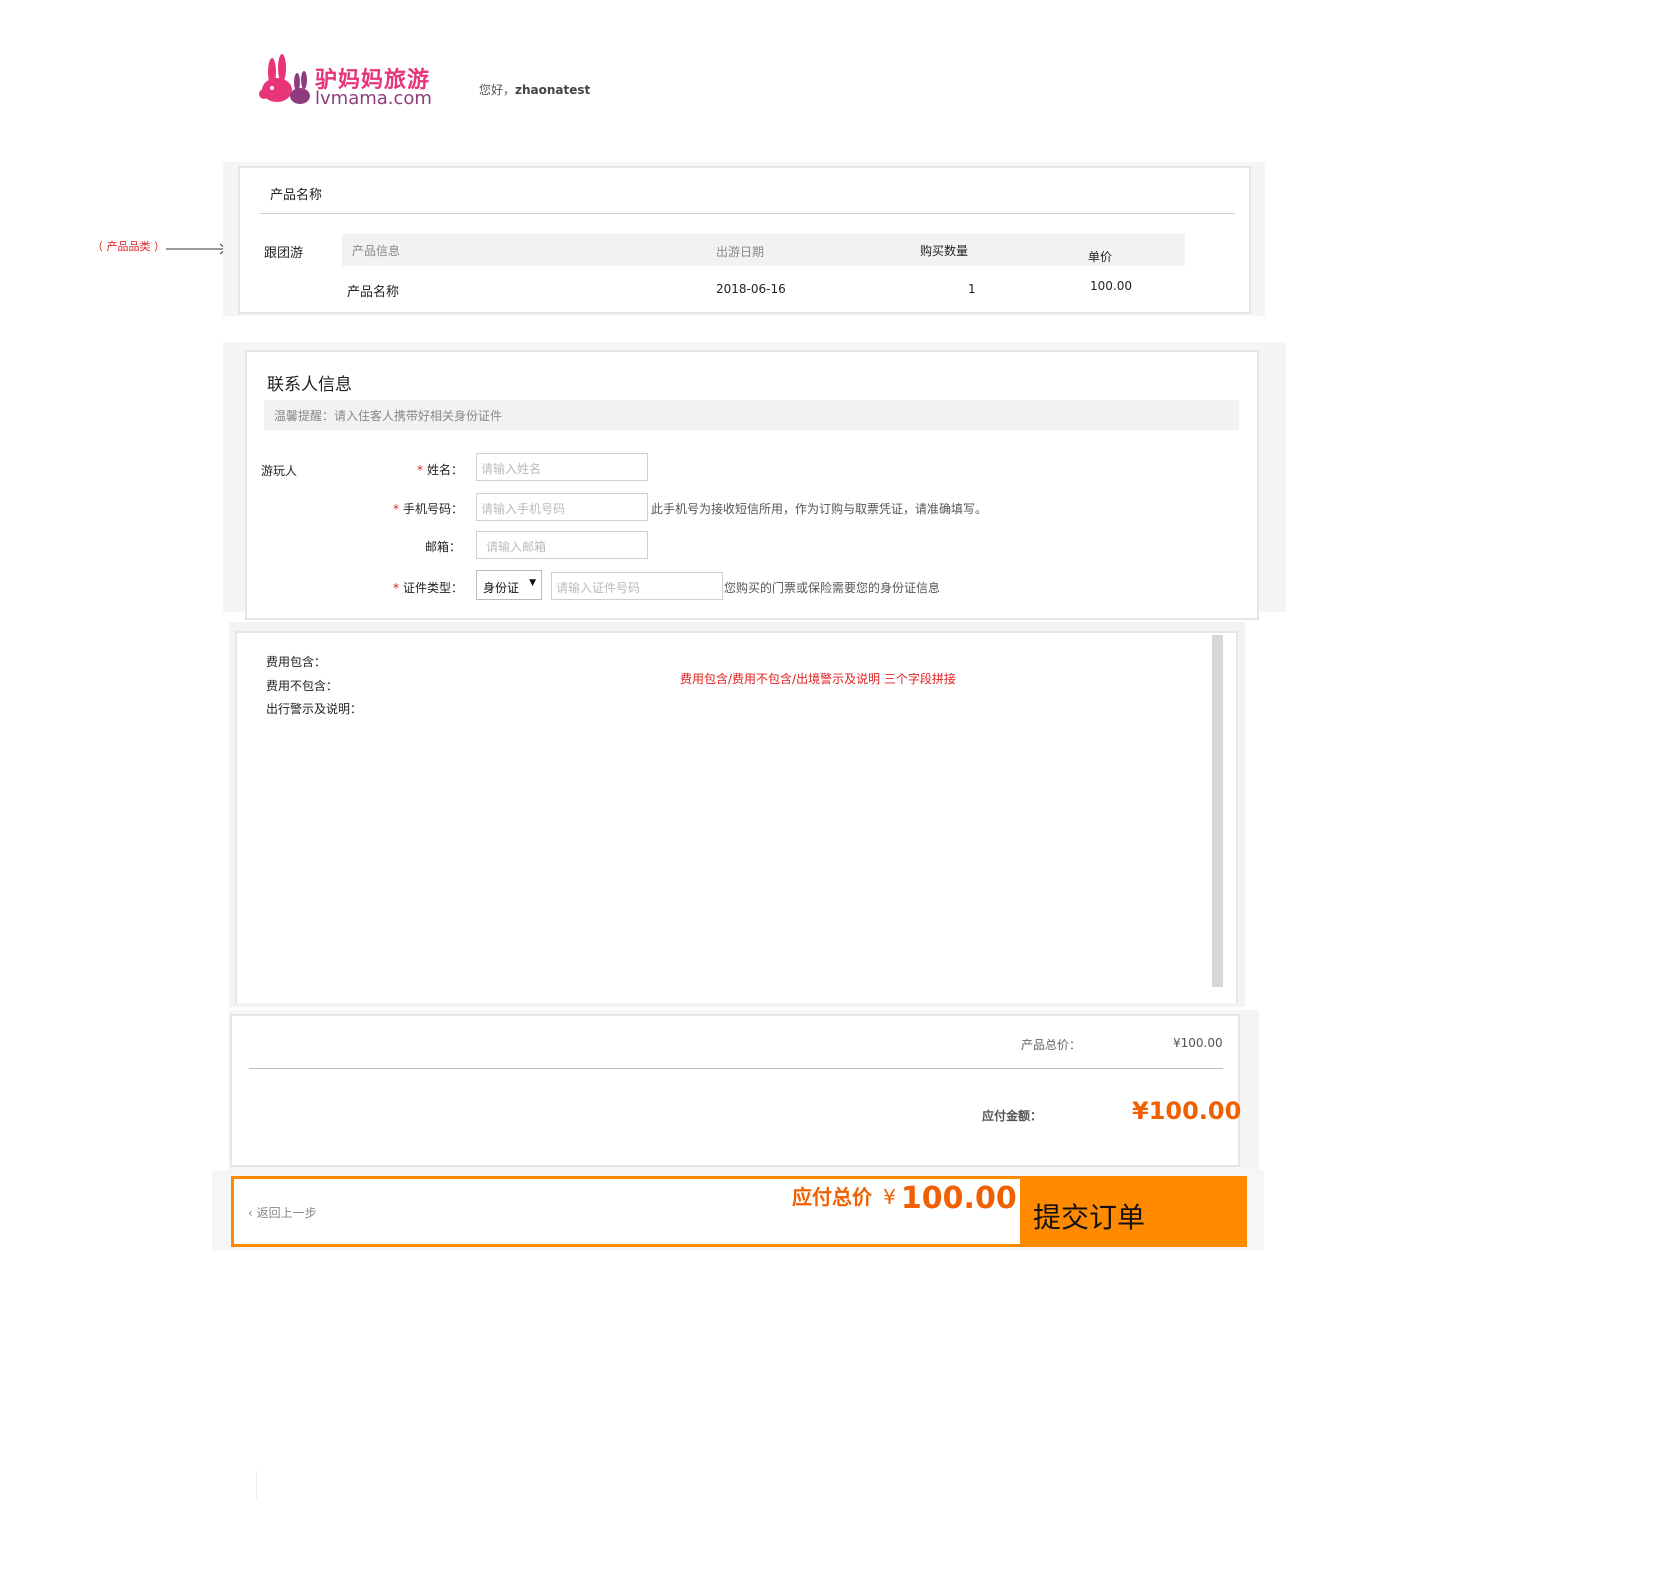 This screenshot has height=1584, width=1674. I want to click on fees-included-label: 费用包含：, so click(296, 662).